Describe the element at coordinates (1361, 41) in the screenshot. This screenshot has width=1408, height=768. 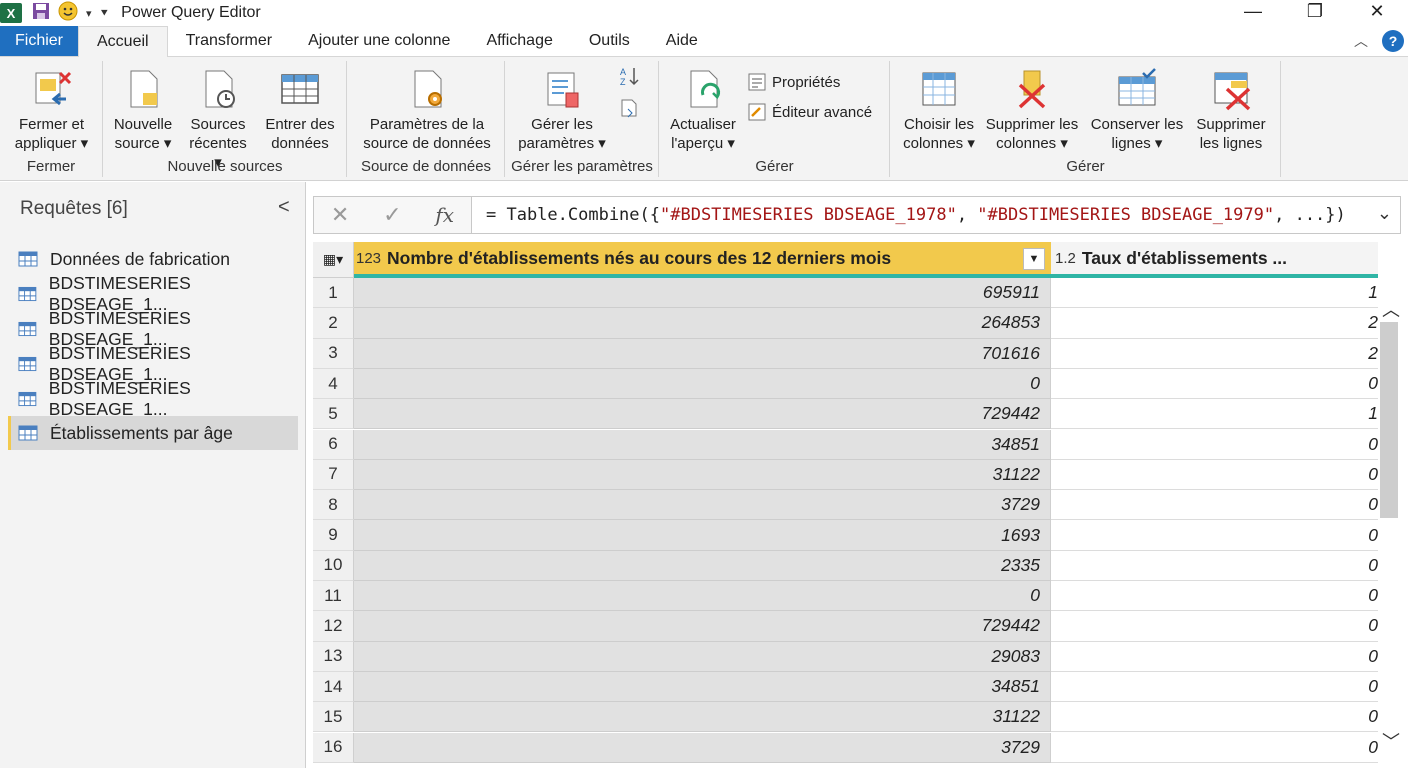
I see `collapse-ribbon-icon: ︿` at that location.